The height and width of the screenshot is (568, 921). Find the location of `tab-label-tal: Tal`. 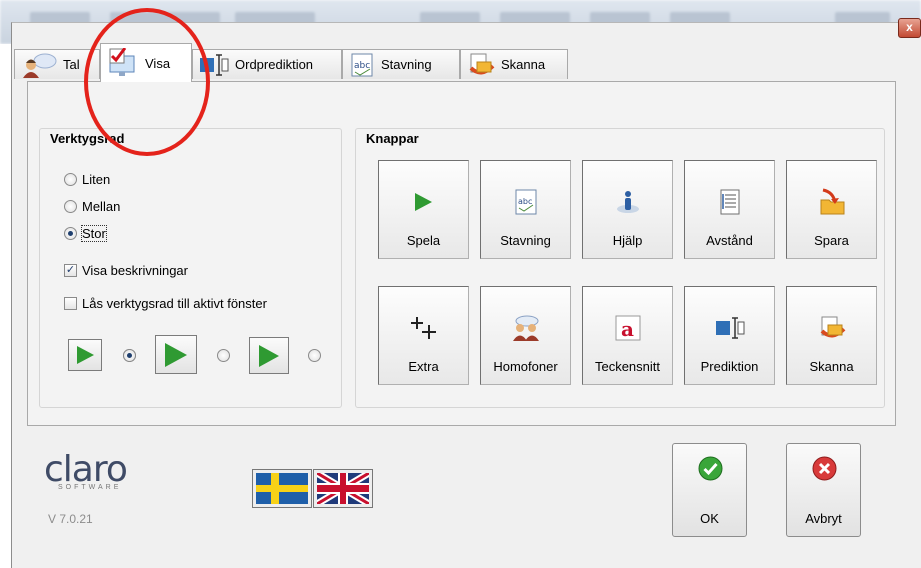

tab-label-tal: Tal is located at coordinates (71, 64).